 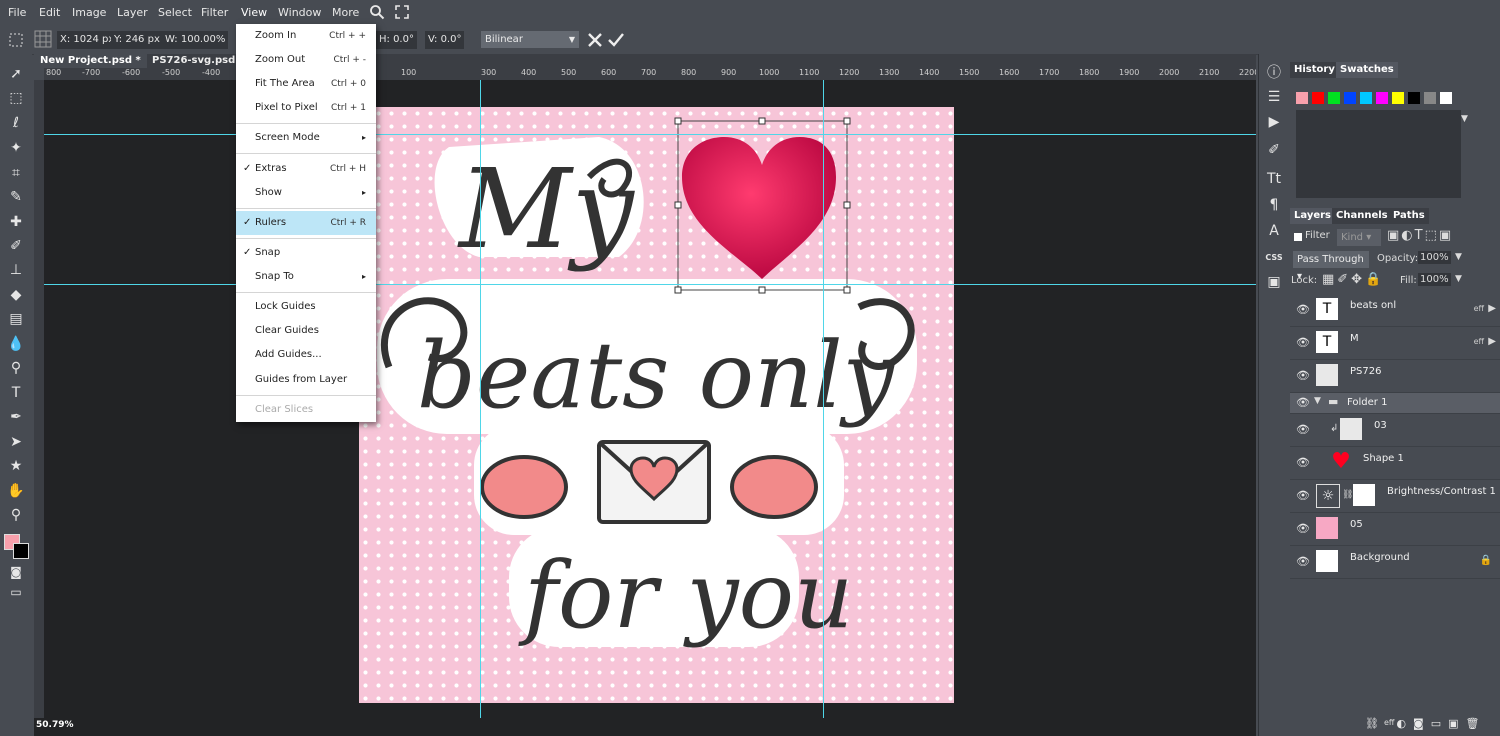 I want to click on layer-row: 👁 ☼ ⛓ Brightness/Contrast 1, so click(x=1395, y=496).